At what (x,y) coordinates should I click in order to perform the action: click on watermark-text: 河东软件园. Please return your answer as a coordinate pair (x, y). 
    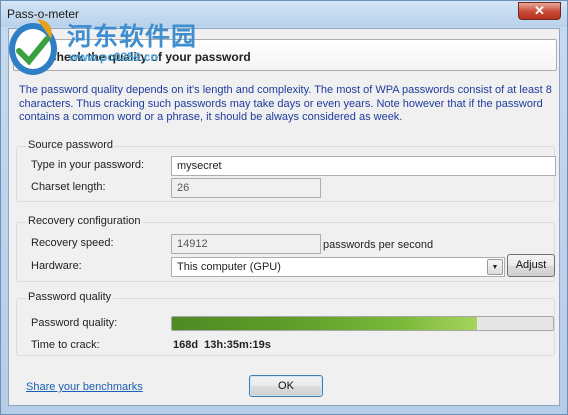
    Looking at the image, I should click on (132, 36).